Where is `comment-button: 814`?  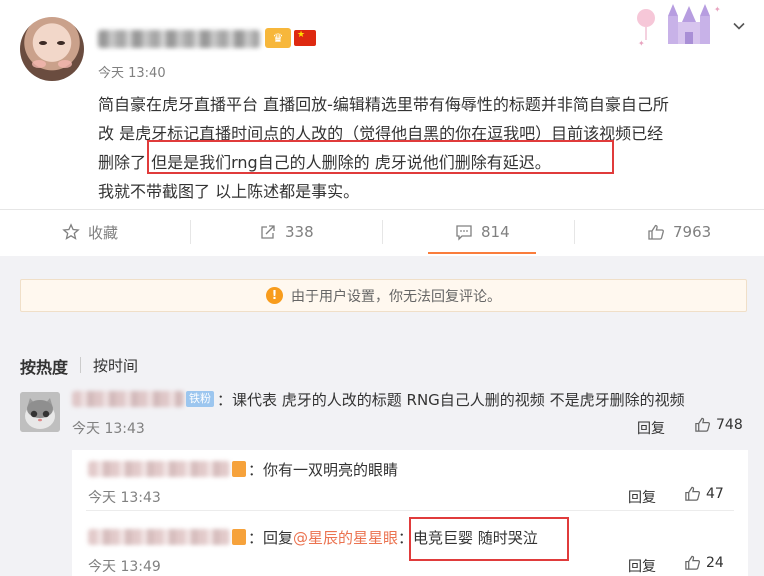
comment-button: 814 is located at coordinates (482, 232).